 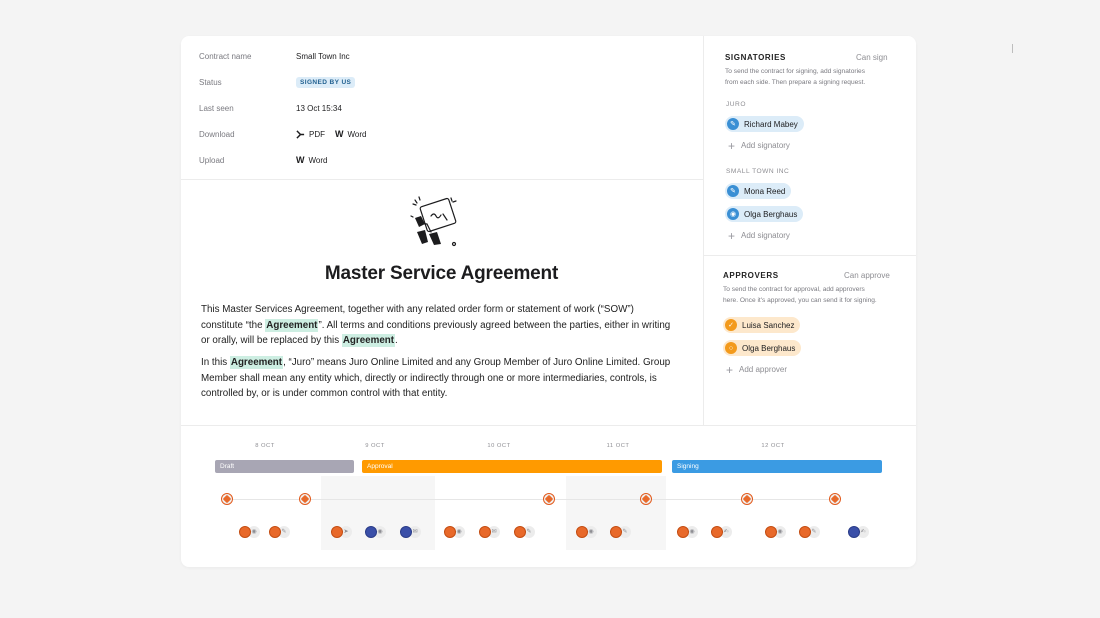 I want to click on signatory-name: Richard Mabey, so click(x=771, y=124).